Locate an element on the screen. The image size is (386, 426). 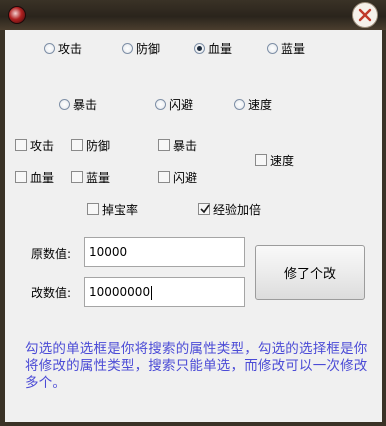
original-value-label: 原数值: is located at coordinates (51, 254).